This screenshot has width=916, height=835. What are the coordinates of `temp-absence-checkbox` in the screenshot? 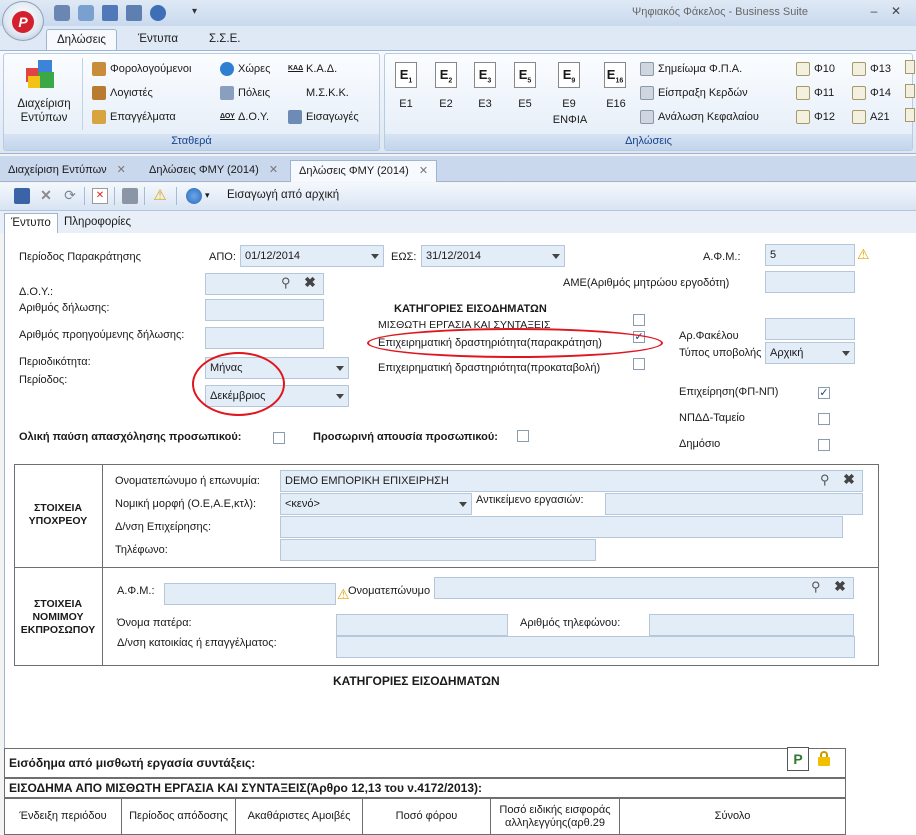 It's located at (523, 436).